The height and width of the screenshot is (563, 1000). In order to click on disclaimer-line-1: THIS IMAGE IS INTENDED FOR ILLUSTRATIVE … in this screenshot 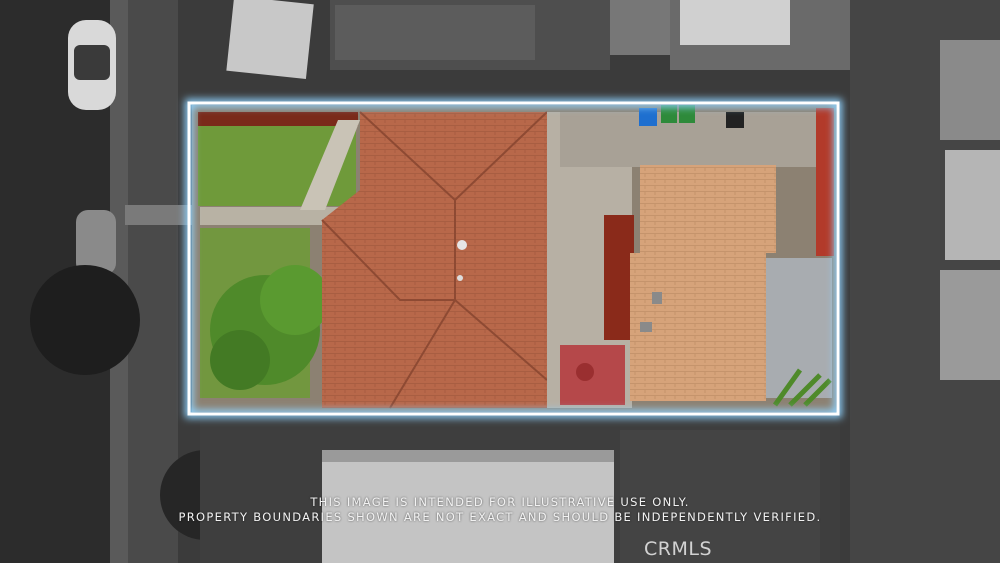, I will do `click(500, 502)`.